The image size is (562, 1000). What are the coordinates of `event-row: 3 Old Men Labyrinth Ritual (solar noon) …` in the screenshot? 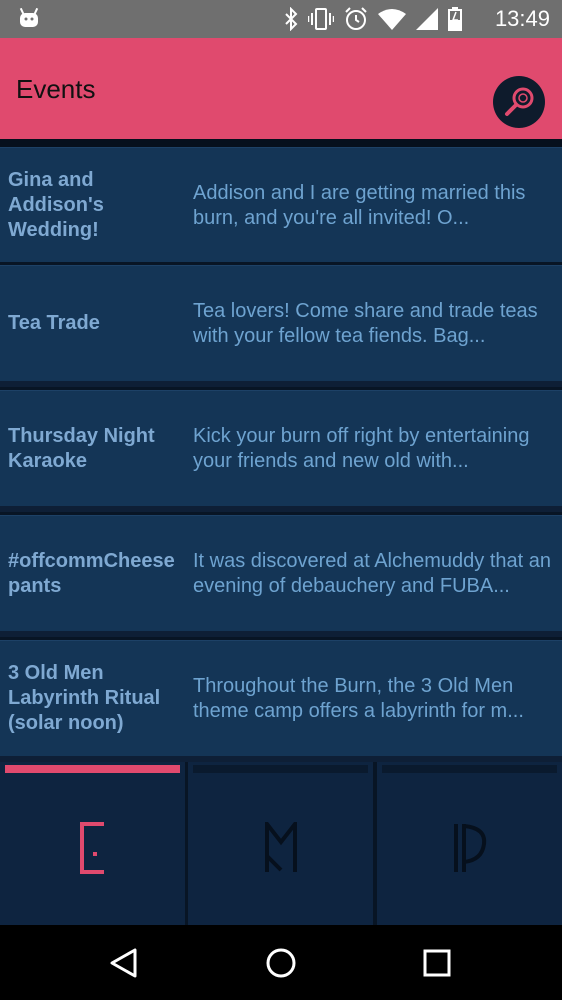 It's located at (281, 698).